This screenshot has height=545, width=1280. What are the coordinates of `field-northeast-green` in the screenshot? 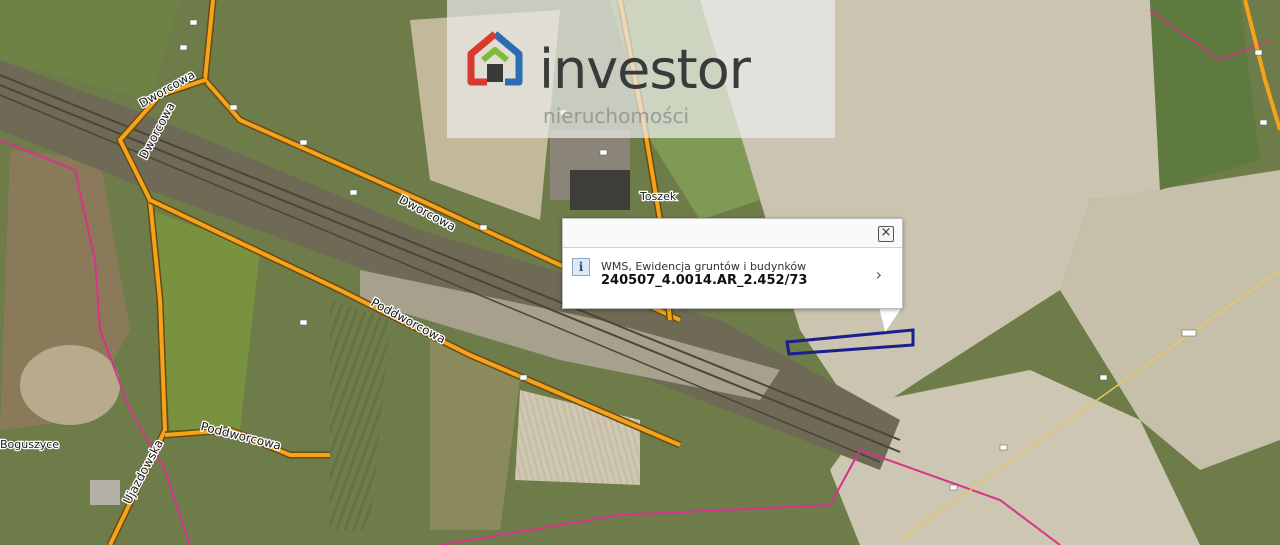 It's located at (1205, 95).